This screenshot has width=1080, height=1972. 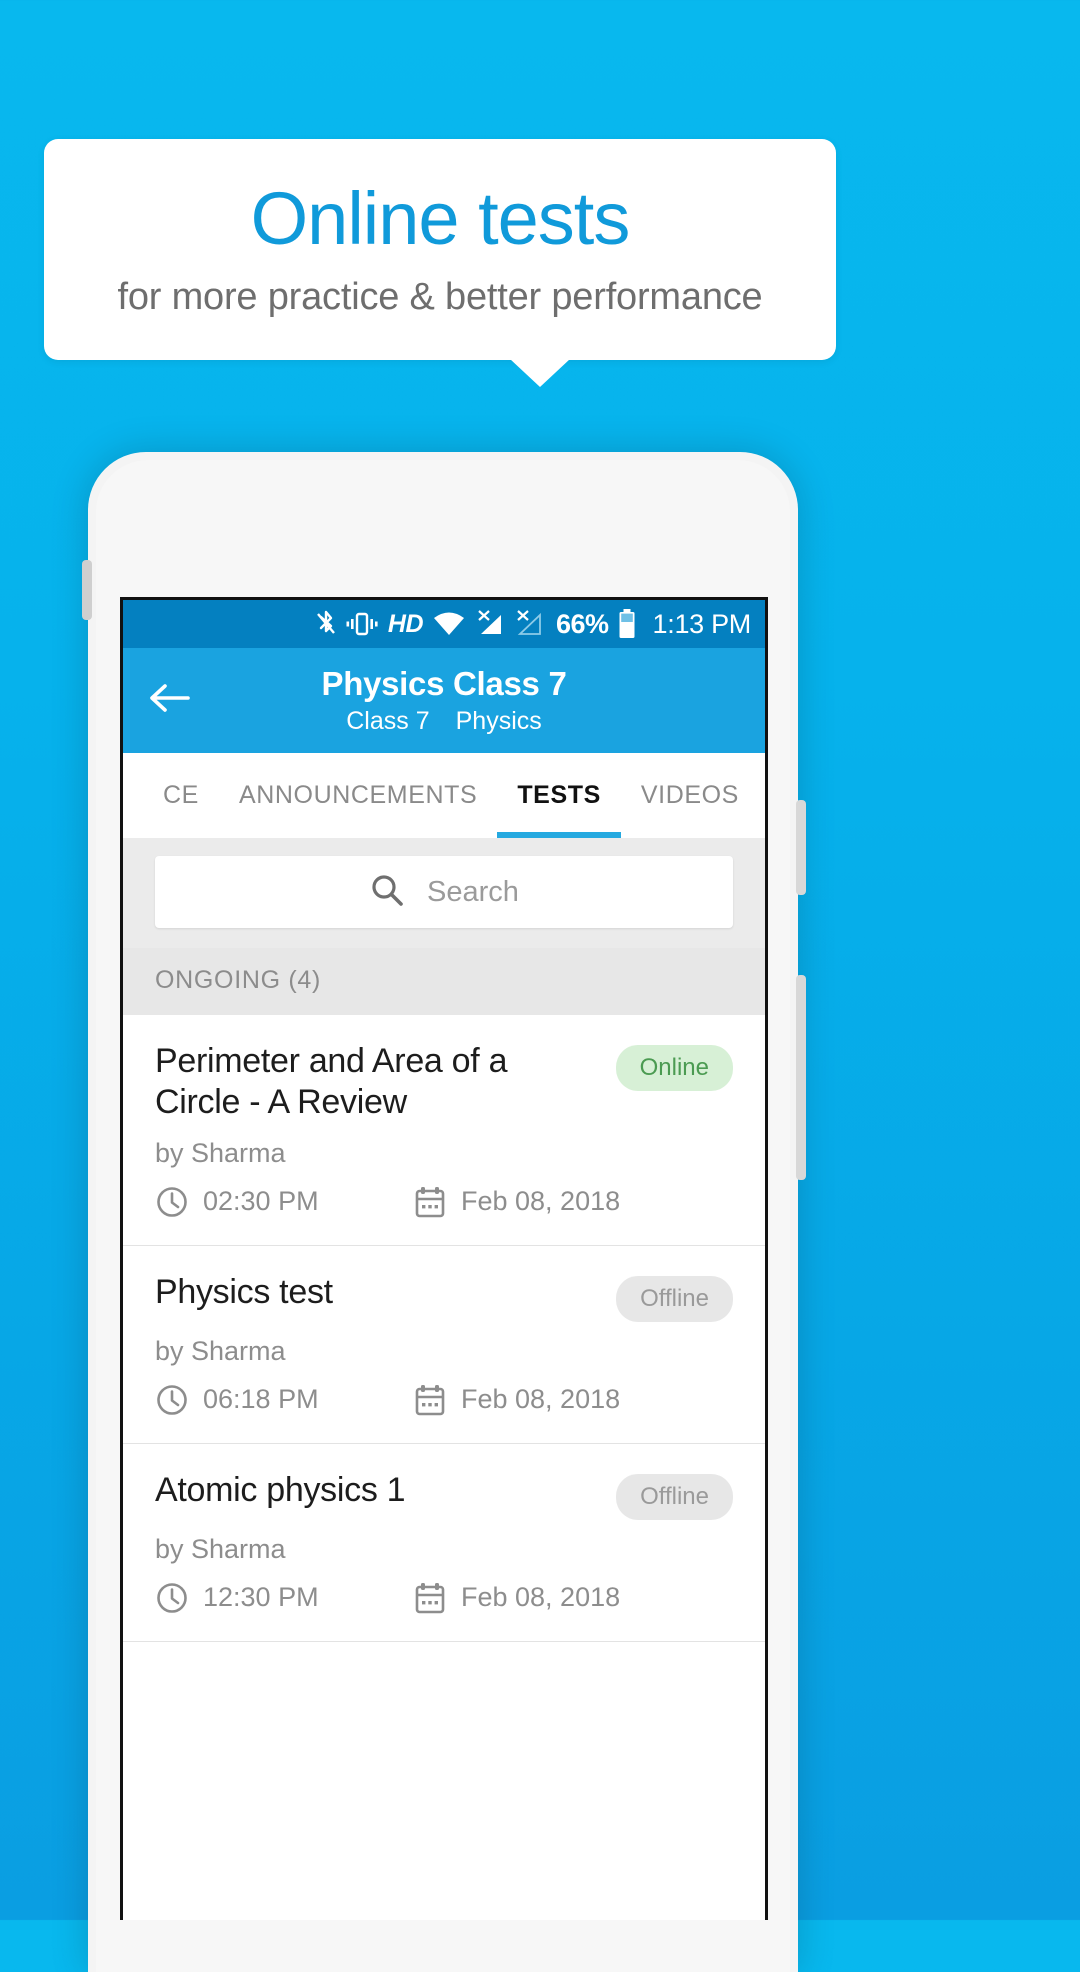 What do you see at coordinates (244, 1291) in the screenshot?
I see `test-title: Physics test` at bounding box center [244, 1291].